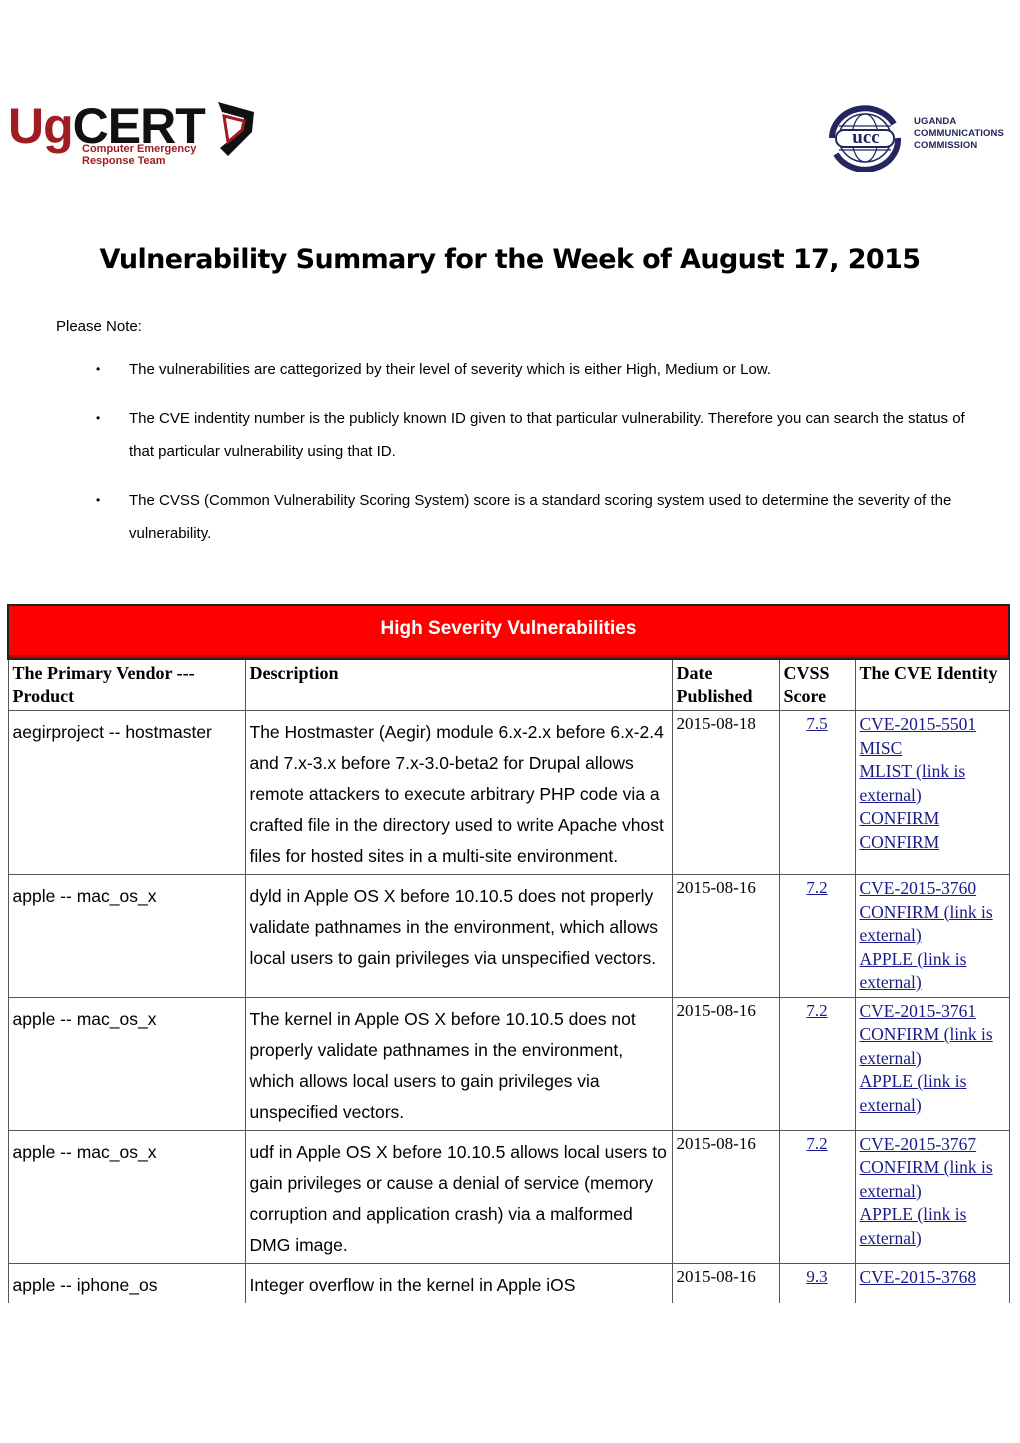 Image resolution: width=1020 pixels, height=1443 pixels. Describe the element at coordinates (932, 889) in the screenshot. I see `cve-id-link: CVE-2015-3760` at that location.